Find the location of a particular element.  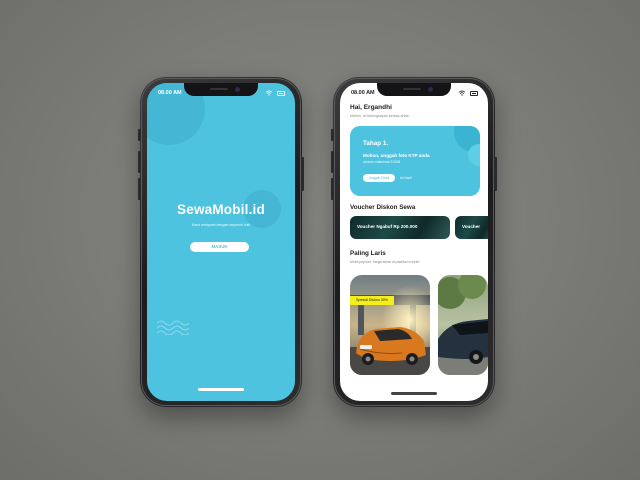

popular-section-title: Paling Laris is located at coordinates (368, 253).